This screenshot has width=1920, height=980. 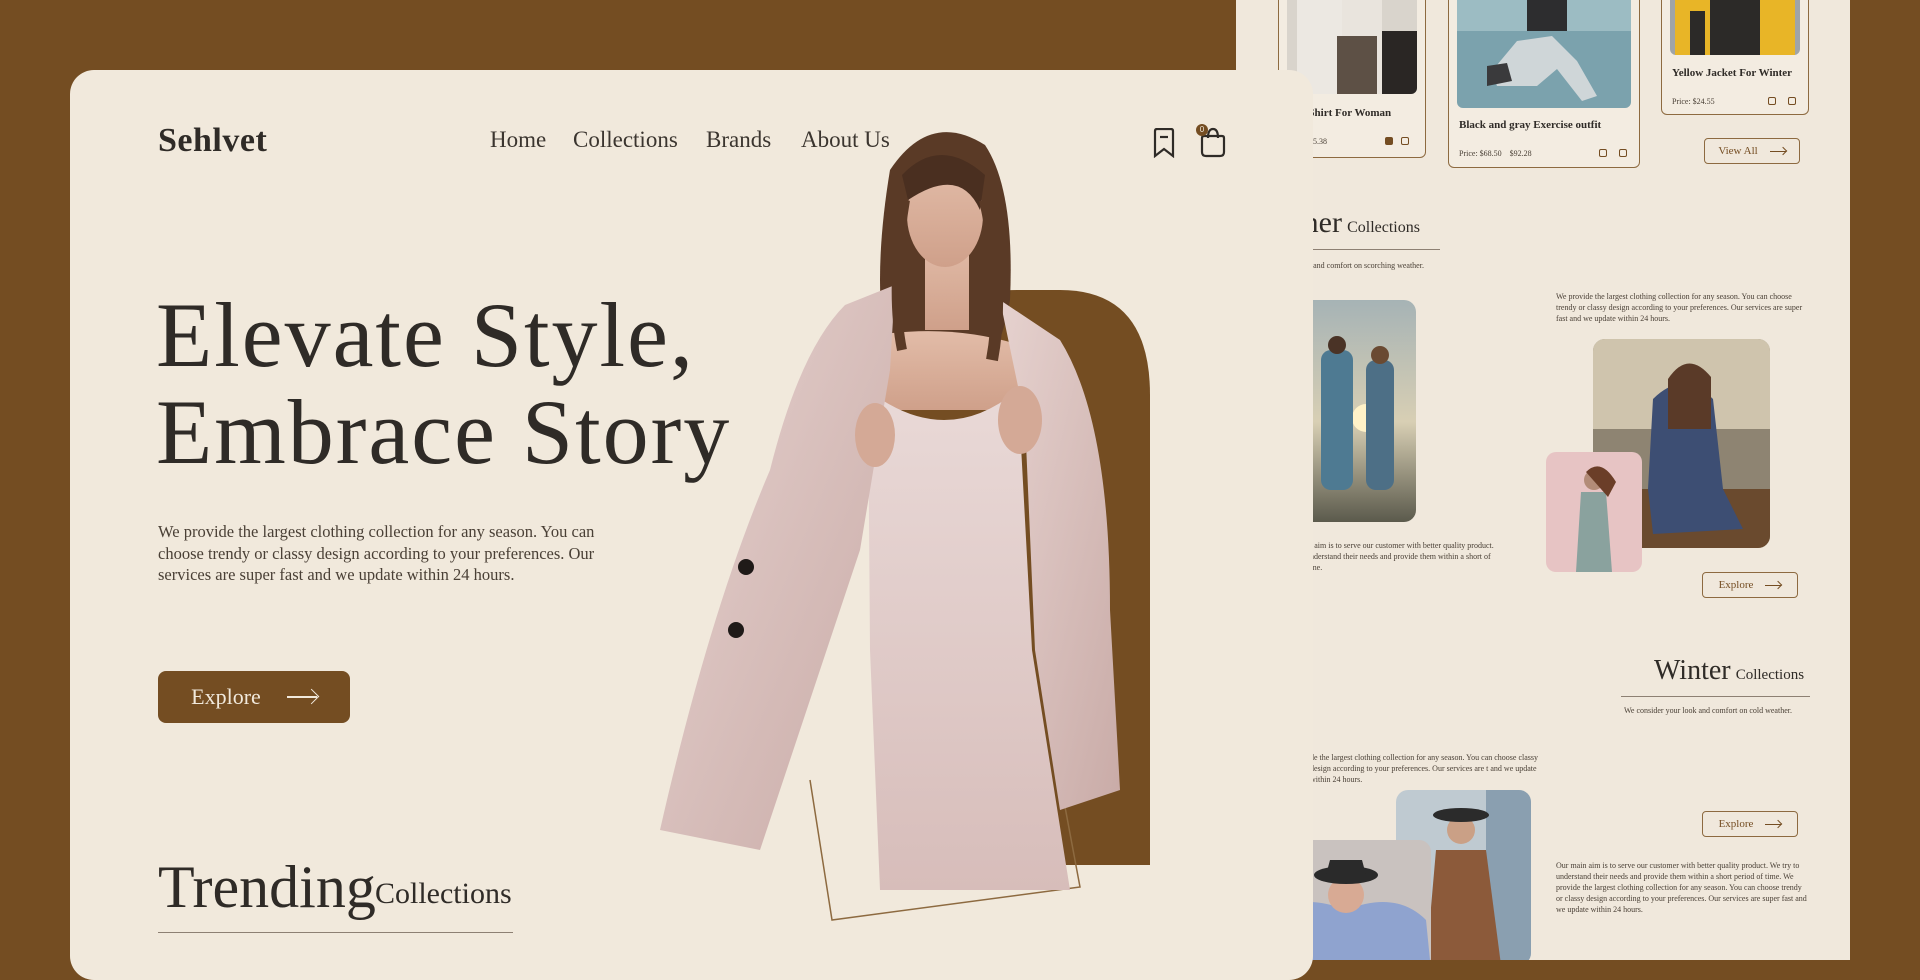 What do you see at coordinates (267, 887) in the screenshot?
I see `trending-heading: Trending` at bounding box center [267, 887].